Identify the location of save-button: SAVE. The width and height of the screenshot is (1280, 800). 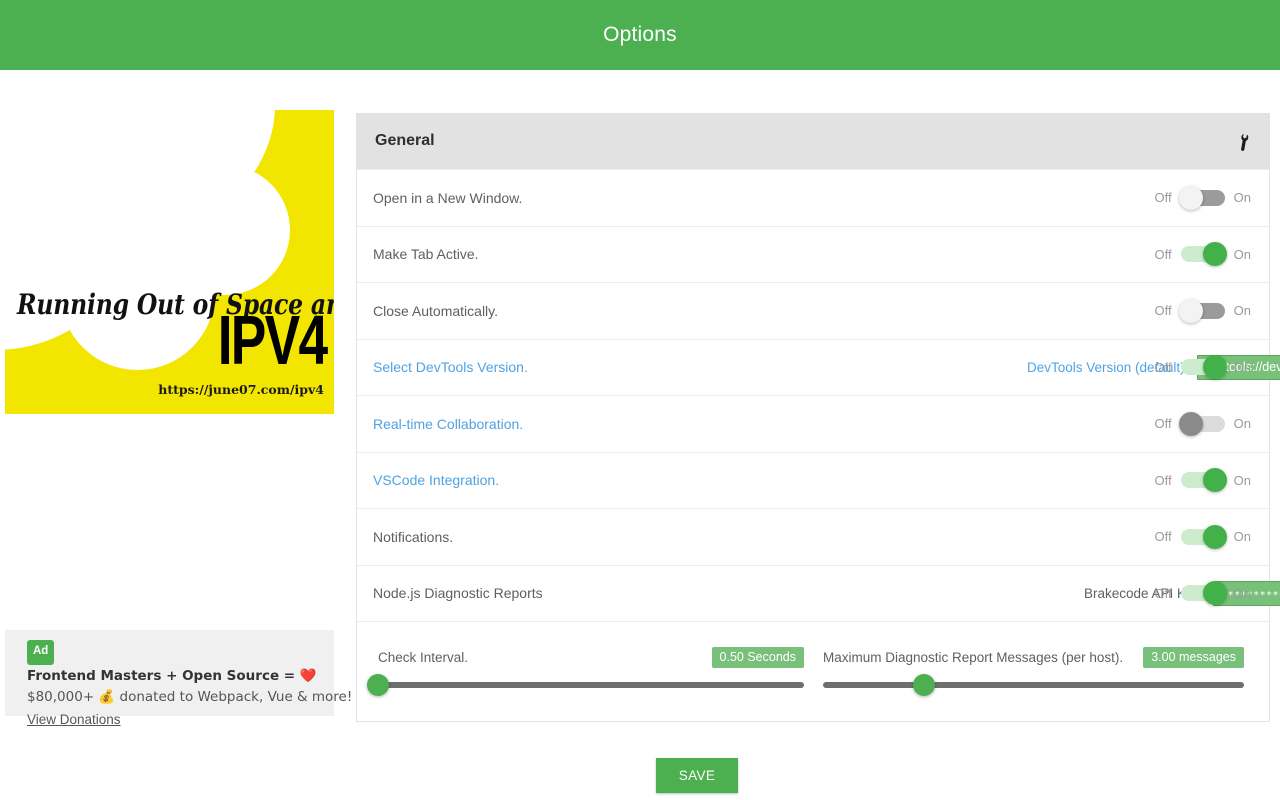
(697, 775).